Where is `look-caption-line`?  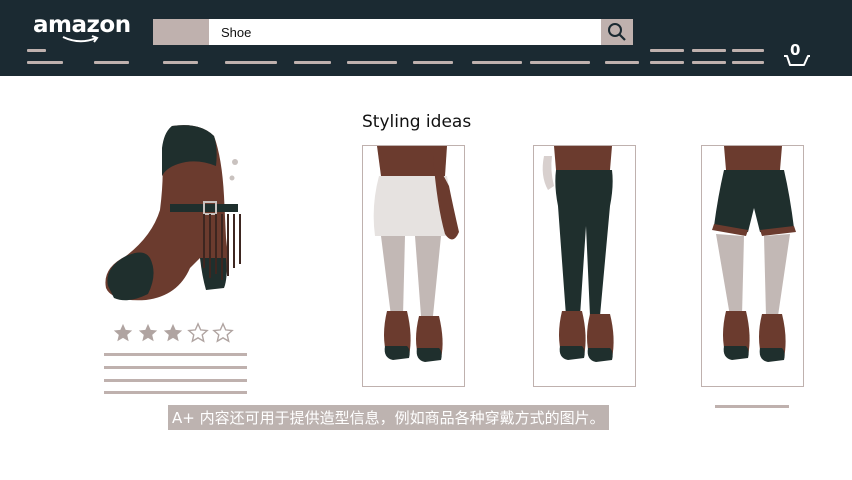 look-caption-line is located at coordinates (752, 406).